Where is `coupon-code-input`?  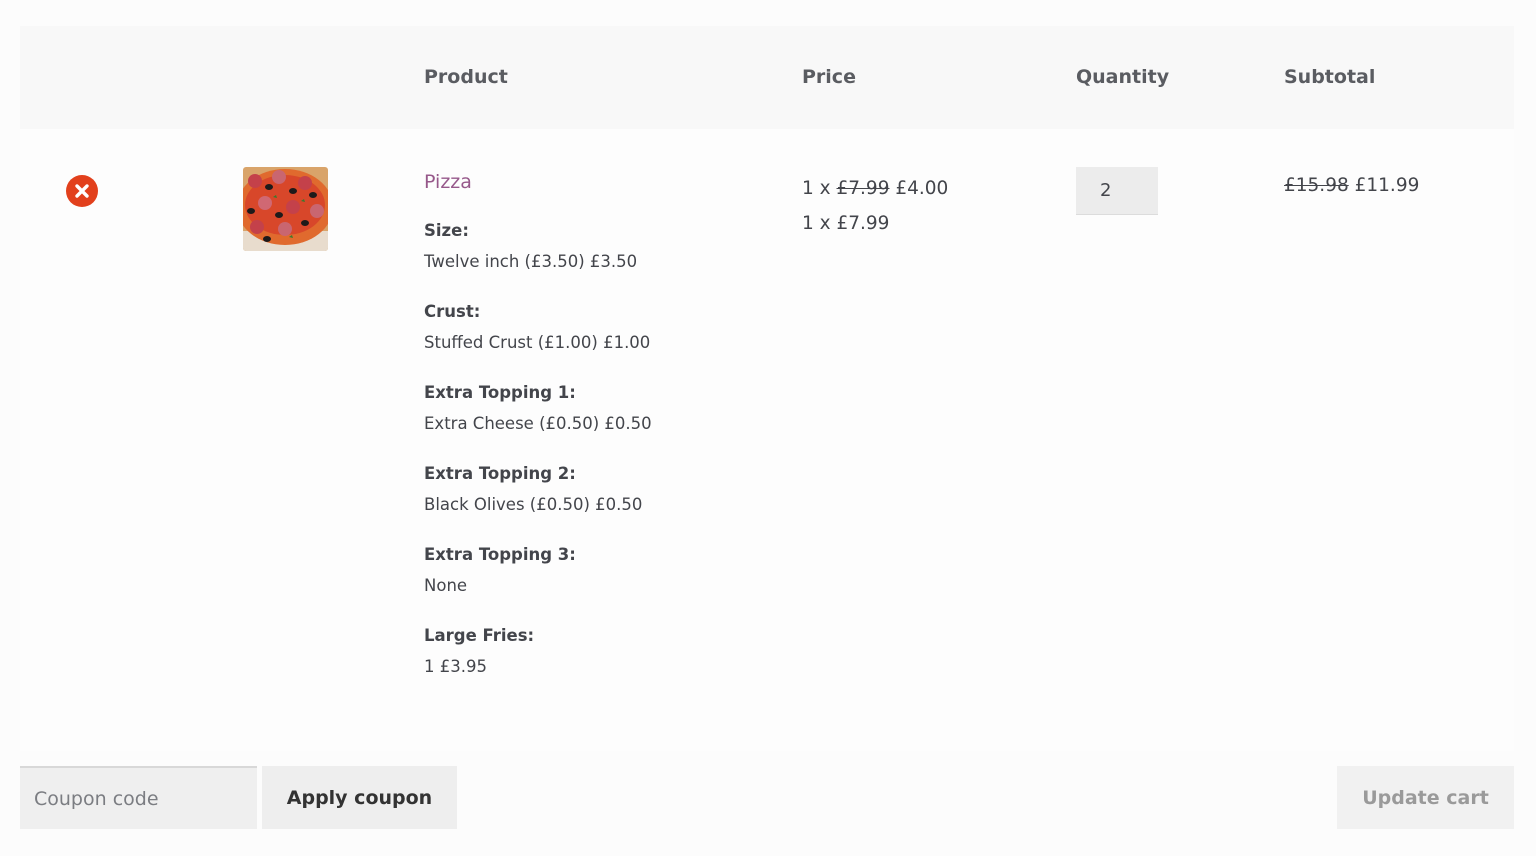
coupon-code-input is located at coordinates (138, 797).